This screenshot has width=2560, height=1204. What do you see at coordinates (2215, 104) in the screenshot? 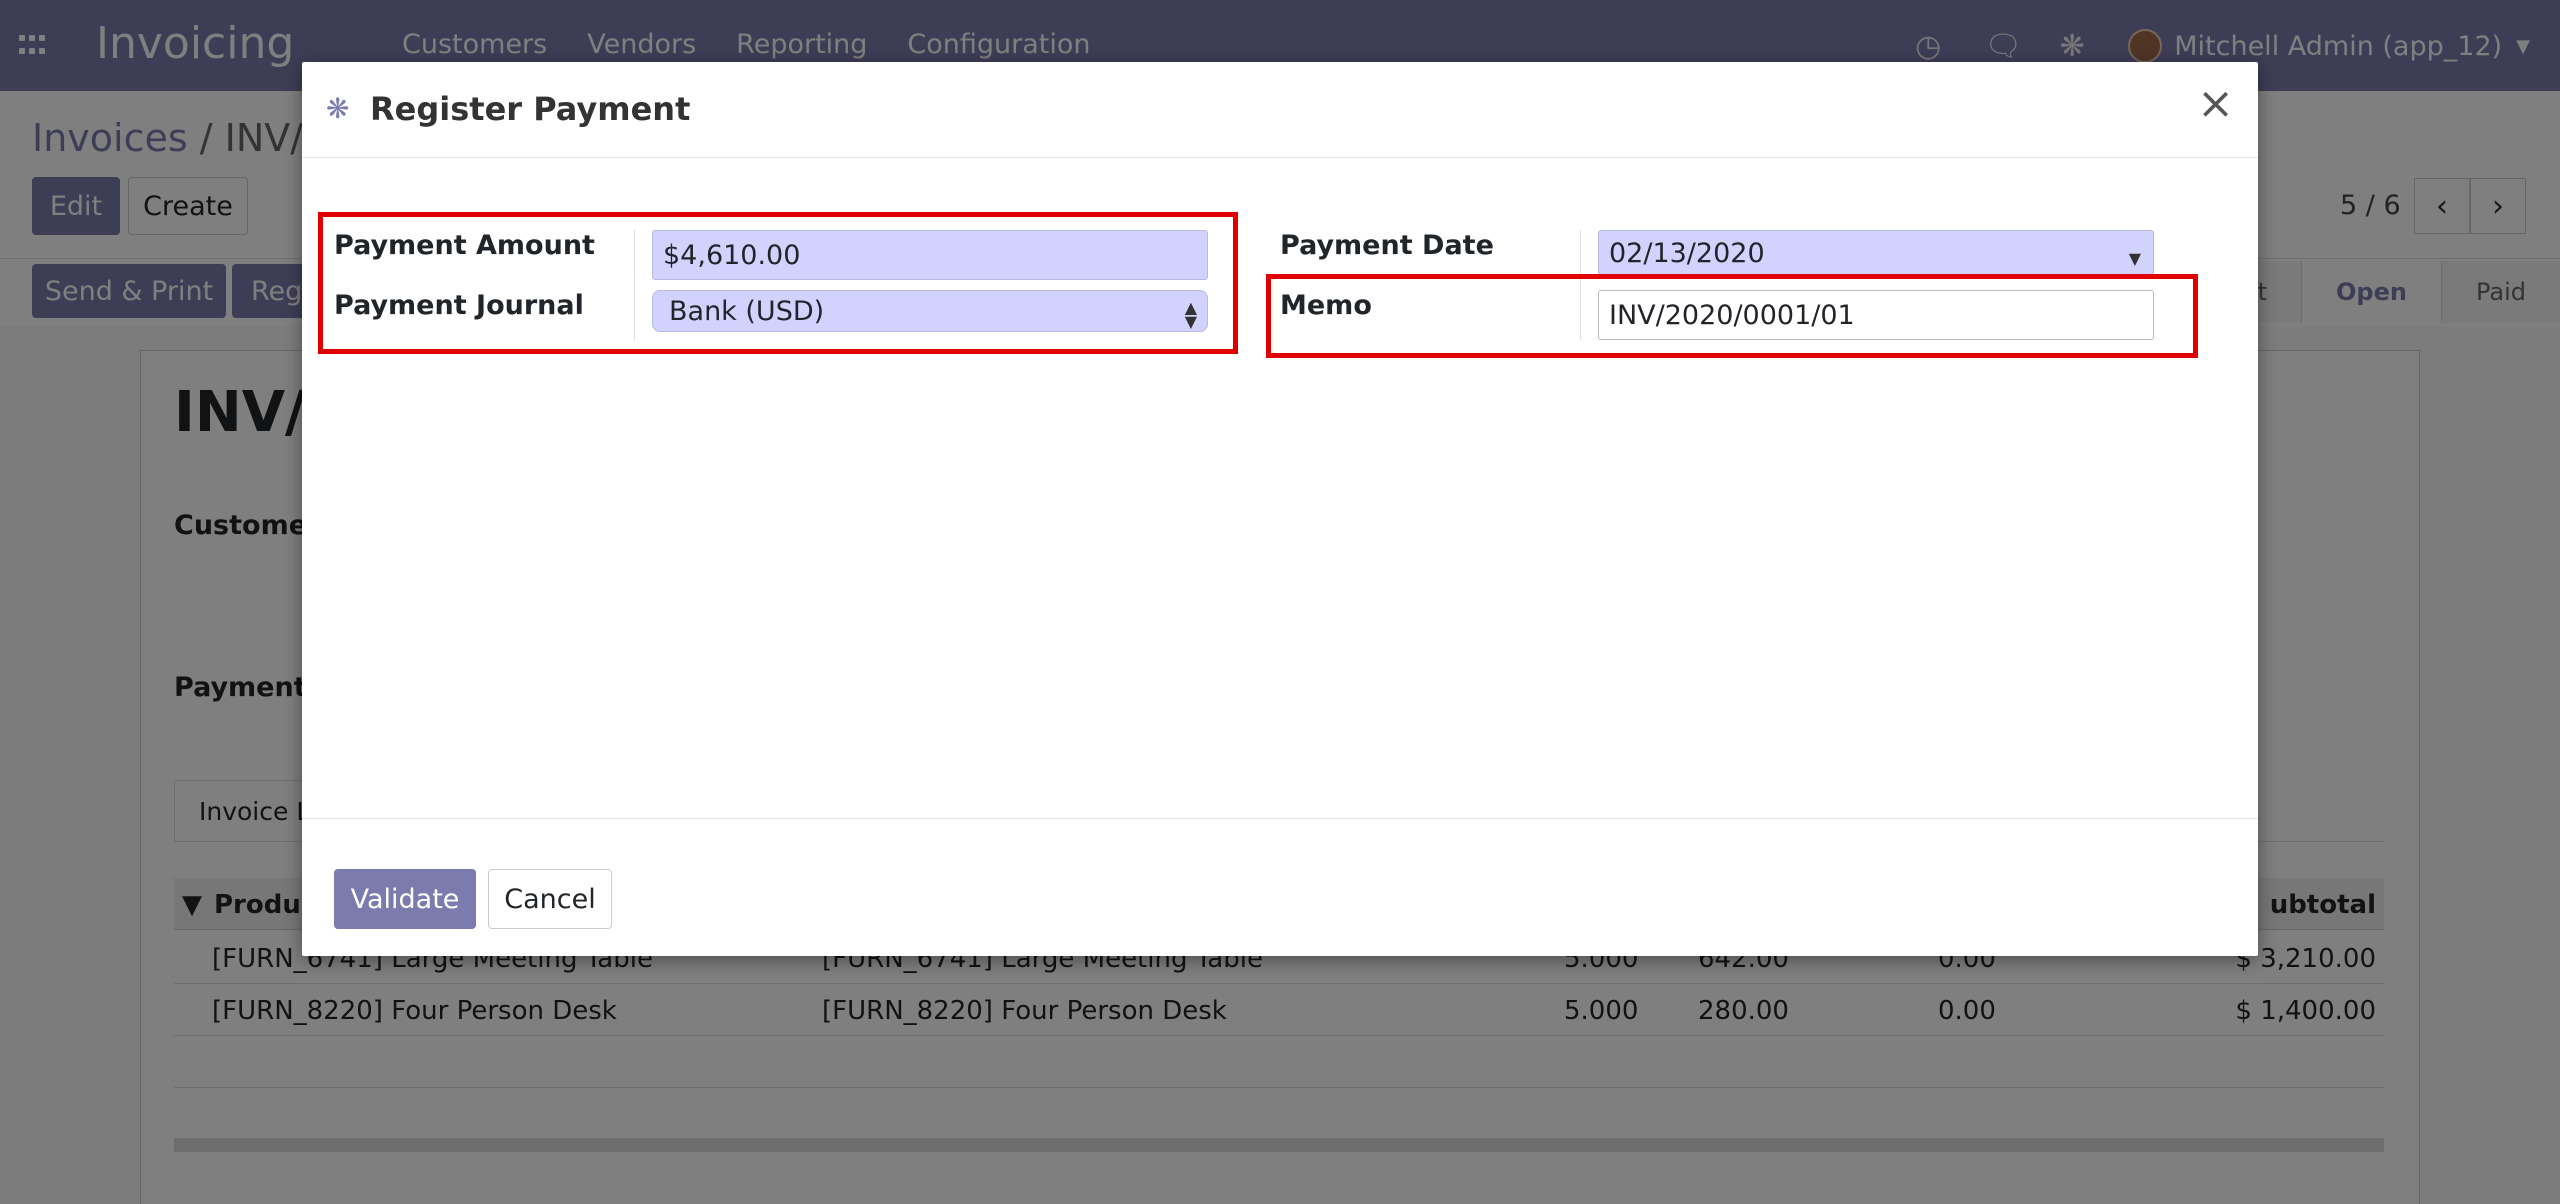
I see `close-icon: ×` at bounding box center [2215, 104].